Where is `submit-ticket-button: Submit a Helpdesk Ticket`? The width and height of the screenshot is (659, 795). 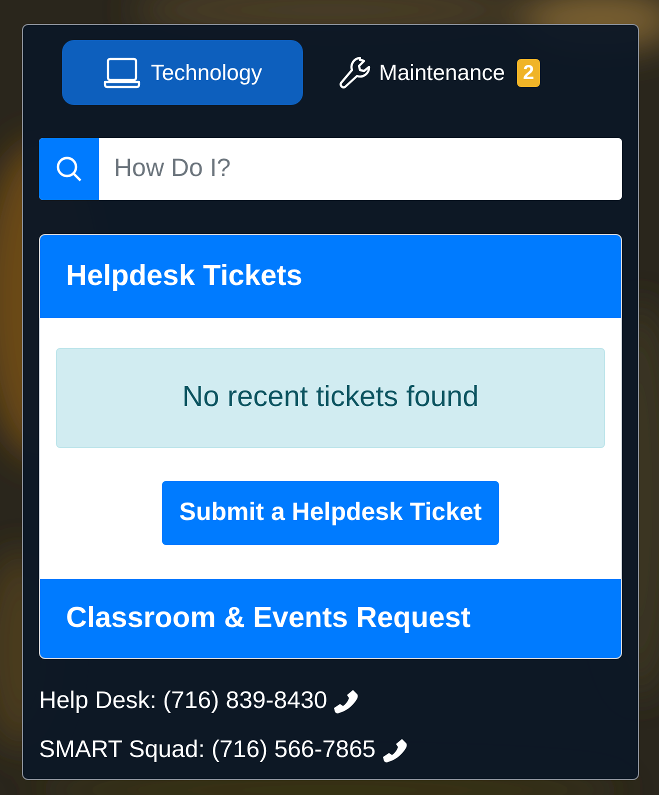 submit-ticket-button: Submit a Helpdesk Ticket is located at coordinates (330, 513).